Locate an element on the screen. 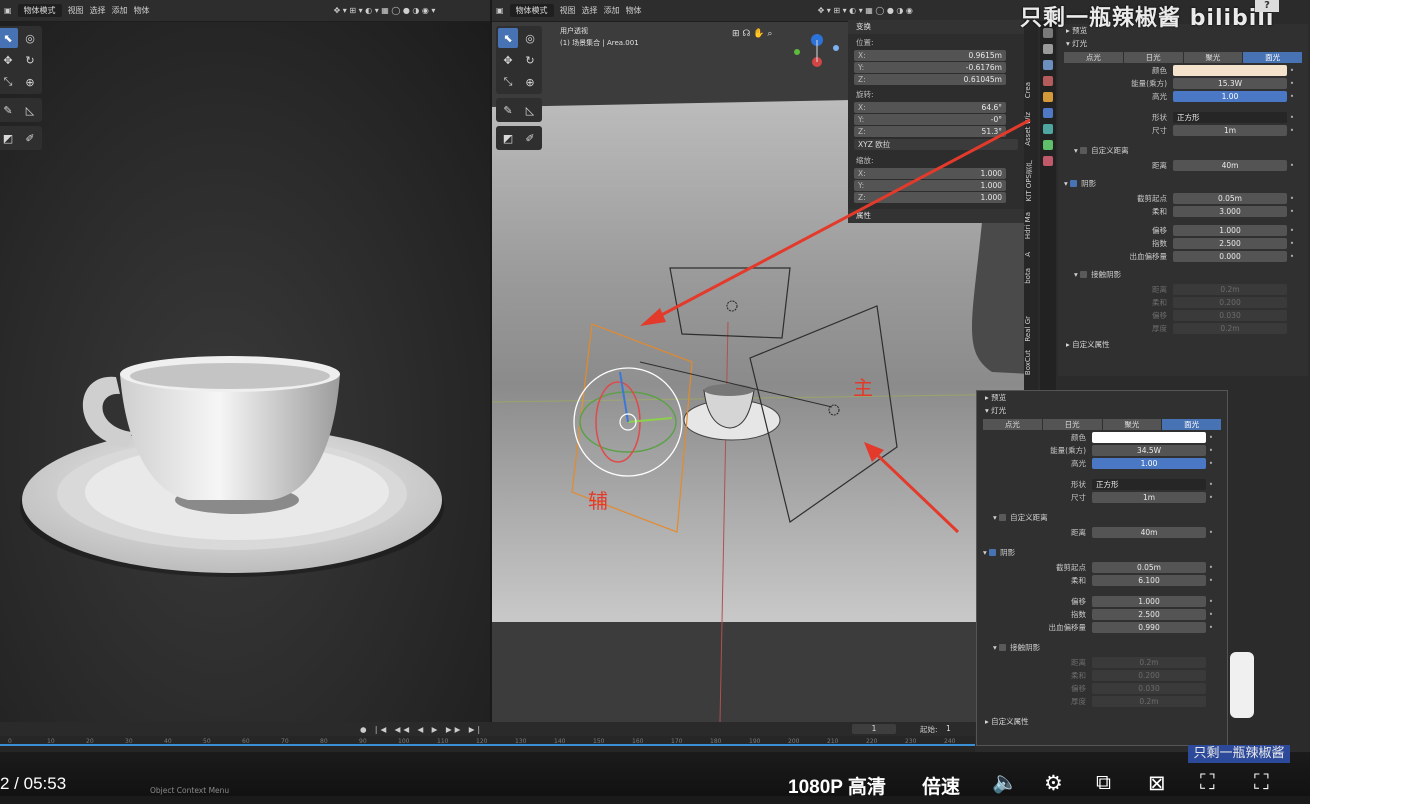 This screenshot has width=1406, height=804. timeline-tick: 80 is located at coordinates (324, 741).